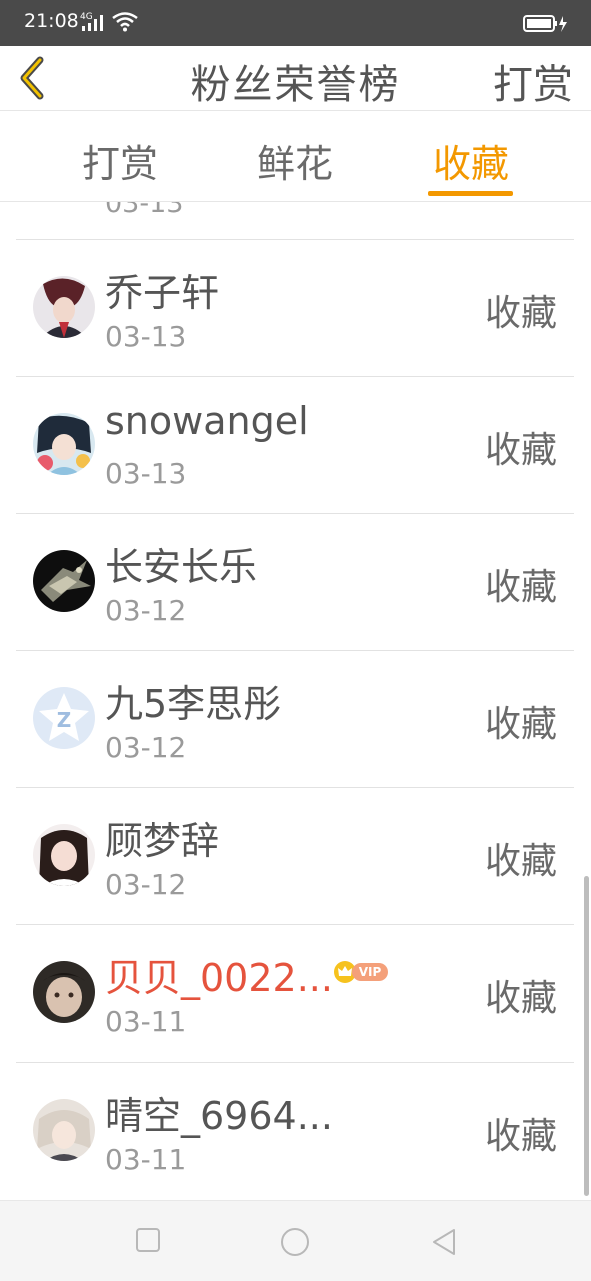 The width and height of the screenshot is (591, 1281). Describe the element at coordinates (546, 26) in the screenshot. I see `battery-icon` at that location.